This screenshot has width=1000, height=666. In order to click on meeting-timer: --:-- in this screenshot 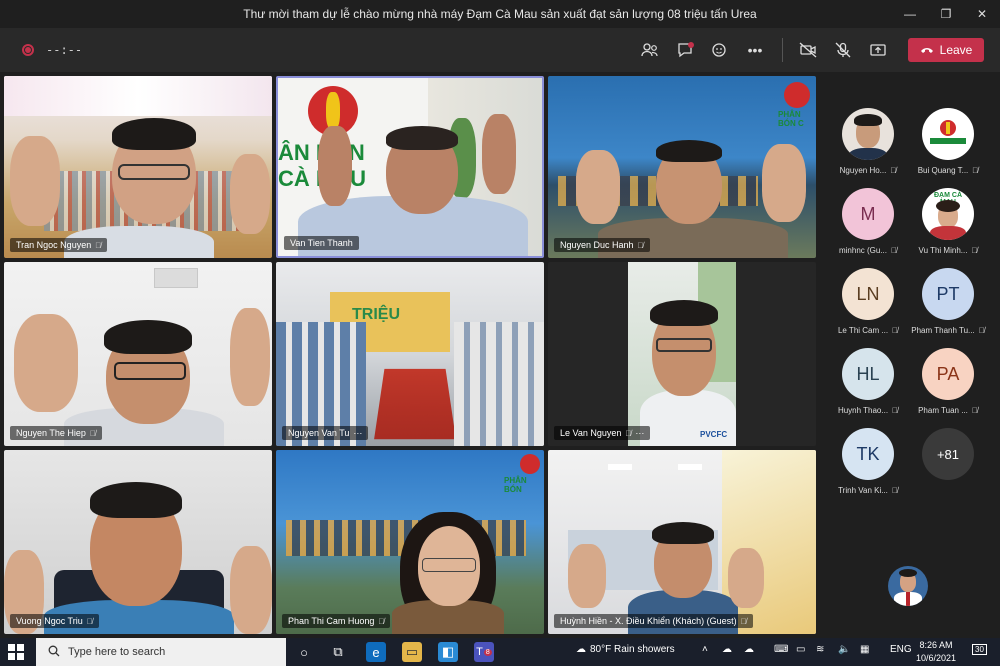, I will do `click(64, 50)`.